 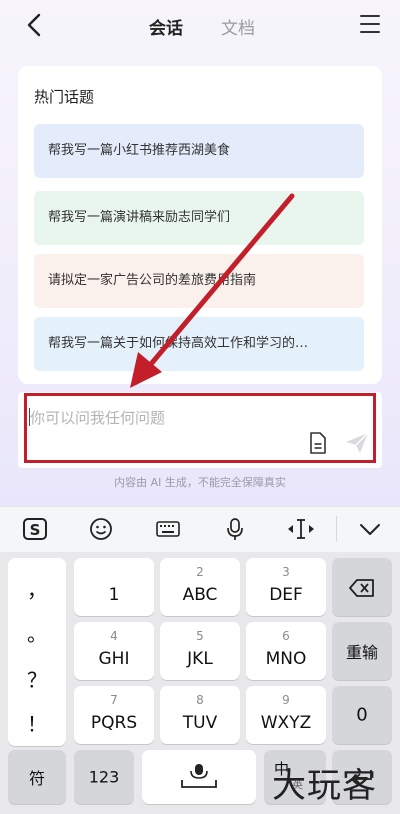 What do you see at coordinates (200, 636) in the screenshot?
I see `key-number: 5` at bounding box center [200, 636].